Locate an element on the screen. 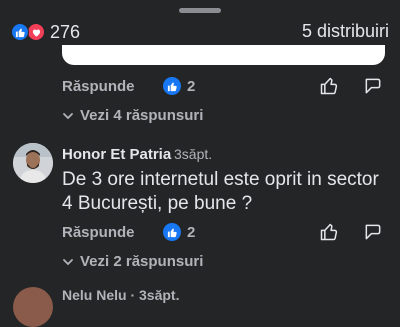 The image size is (400, 327). profile-photo is located at coordinates (33, 163).